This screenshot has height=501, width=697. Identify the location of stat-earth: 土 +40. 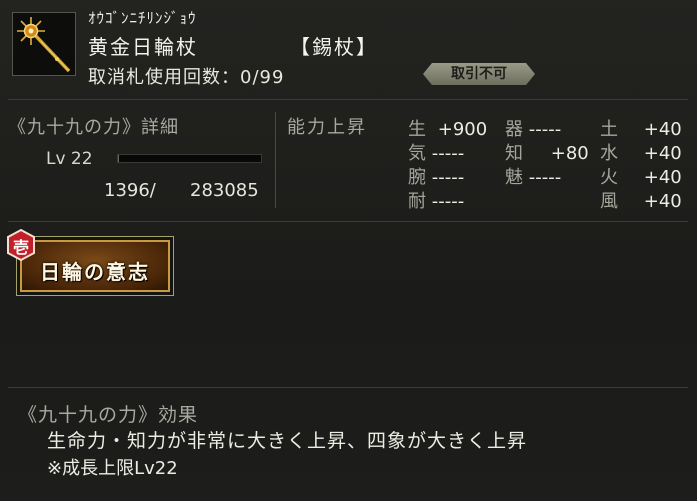
(641, 128).